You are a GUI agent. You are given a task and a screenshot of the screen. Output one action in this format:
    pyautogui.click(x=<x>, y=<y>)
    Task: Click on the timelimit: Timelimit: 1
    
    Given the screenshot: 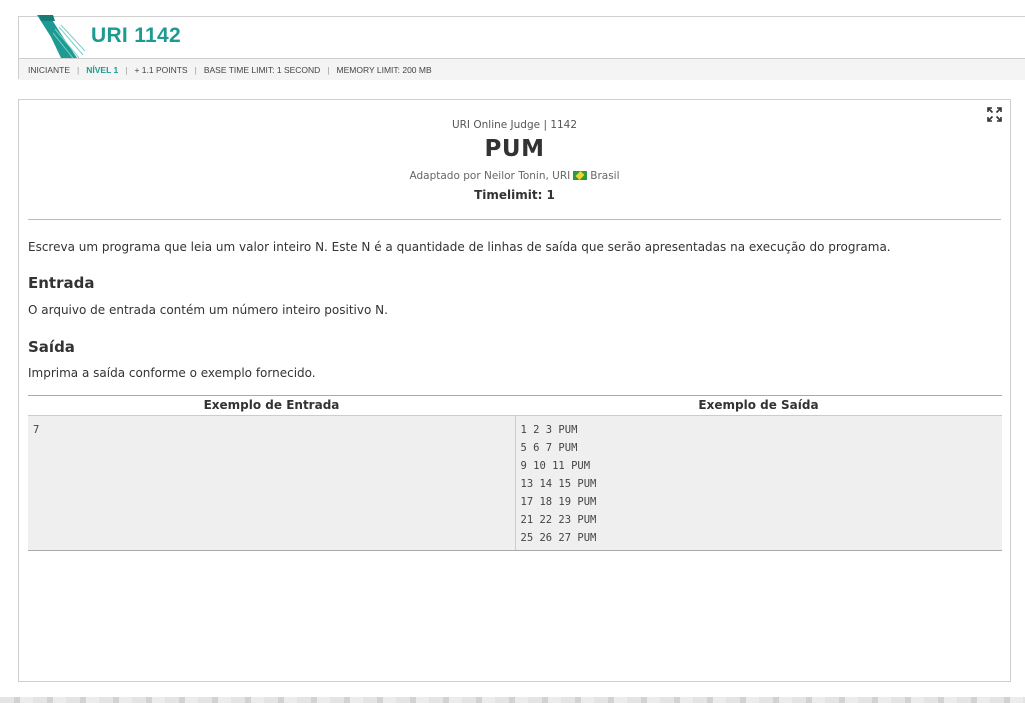 What is the action you would take?
    pyautogui.click(x=514, y=195)
    